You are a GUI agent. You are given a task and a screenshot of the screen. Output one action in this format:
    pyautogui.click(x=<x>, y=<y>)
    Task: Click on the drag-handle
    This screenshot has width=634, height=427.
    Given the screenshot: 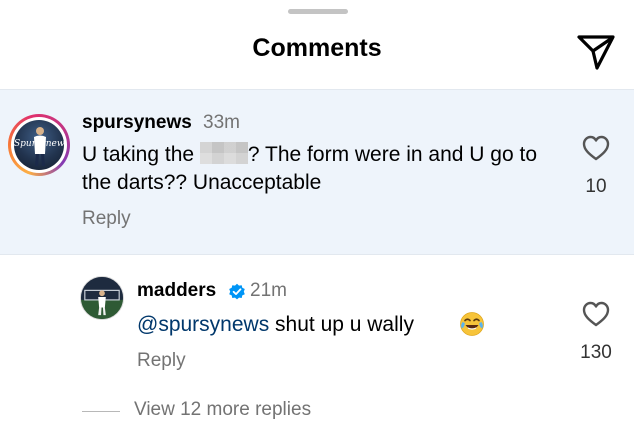 What is the action you would take?
    pyautogui.click(x=318, y=11)
    